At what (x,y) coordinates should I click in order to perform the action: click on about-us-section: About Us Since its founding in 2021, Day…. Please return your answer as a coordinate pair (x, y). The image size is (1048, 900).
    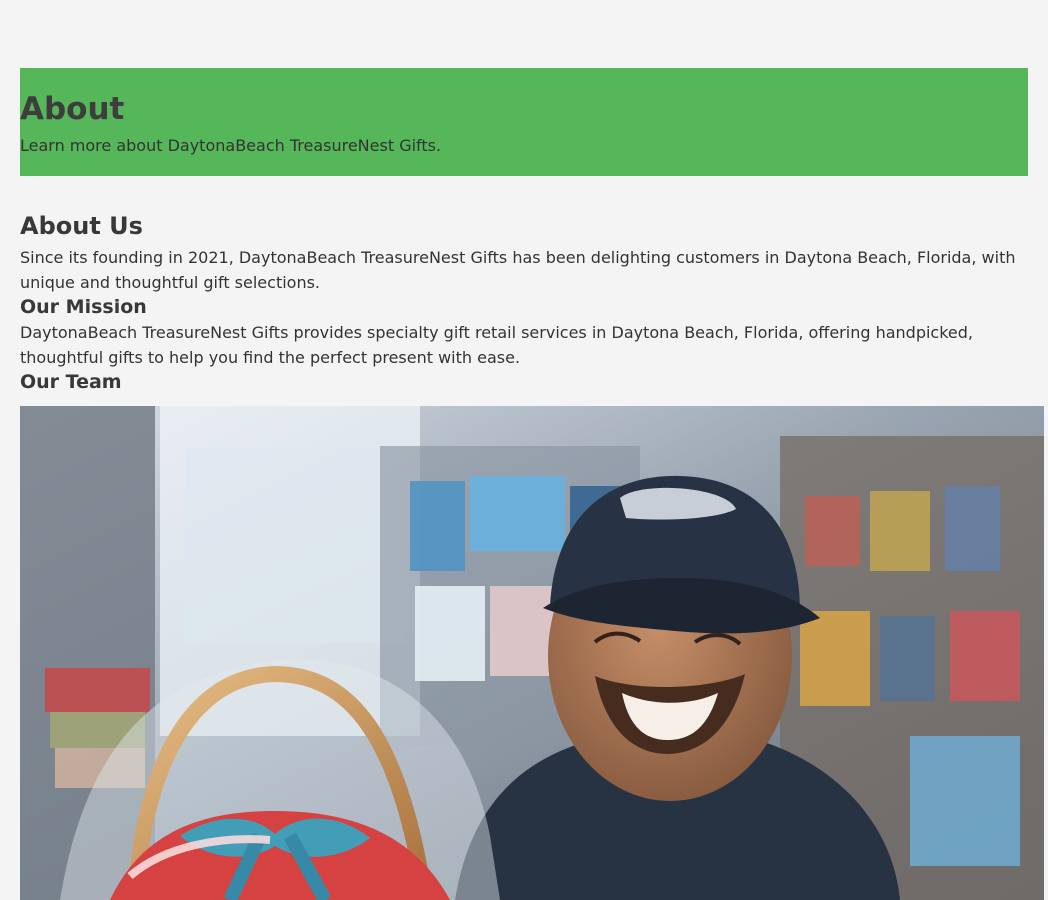
    Looking at the image, I should click on (524, 251).